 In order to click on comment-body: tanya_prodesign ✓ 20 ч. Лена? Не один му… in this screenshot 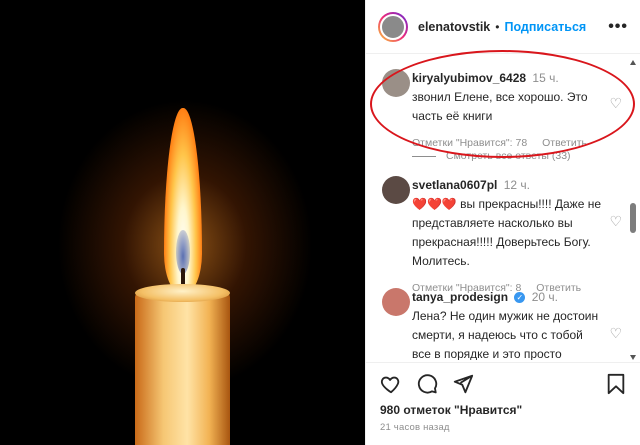, I will do `click(507, 324)`.